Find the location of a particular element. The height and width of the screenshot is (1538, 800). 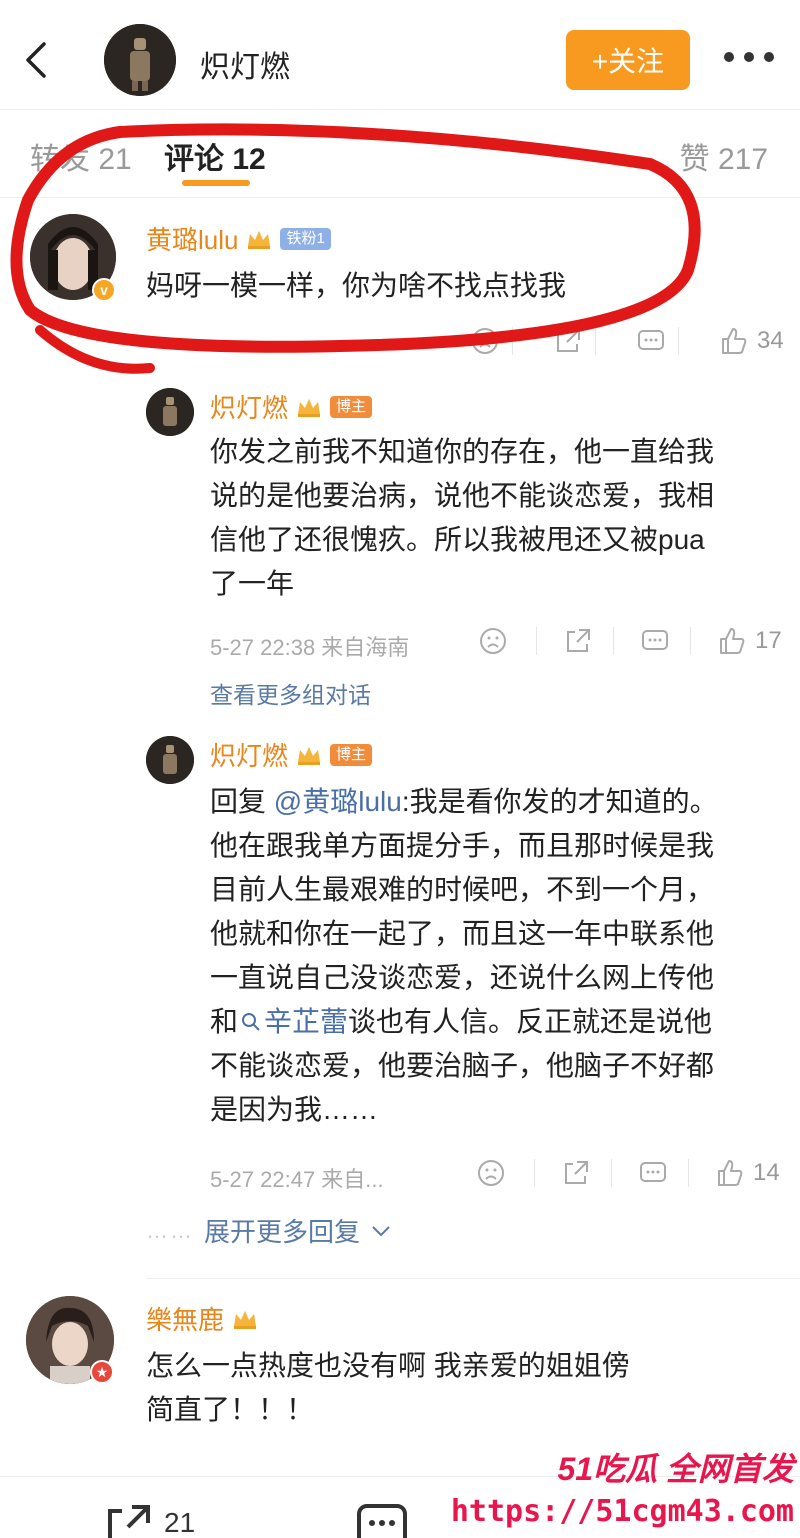

repost-button: 21 is located at coordinates (149, 1520).